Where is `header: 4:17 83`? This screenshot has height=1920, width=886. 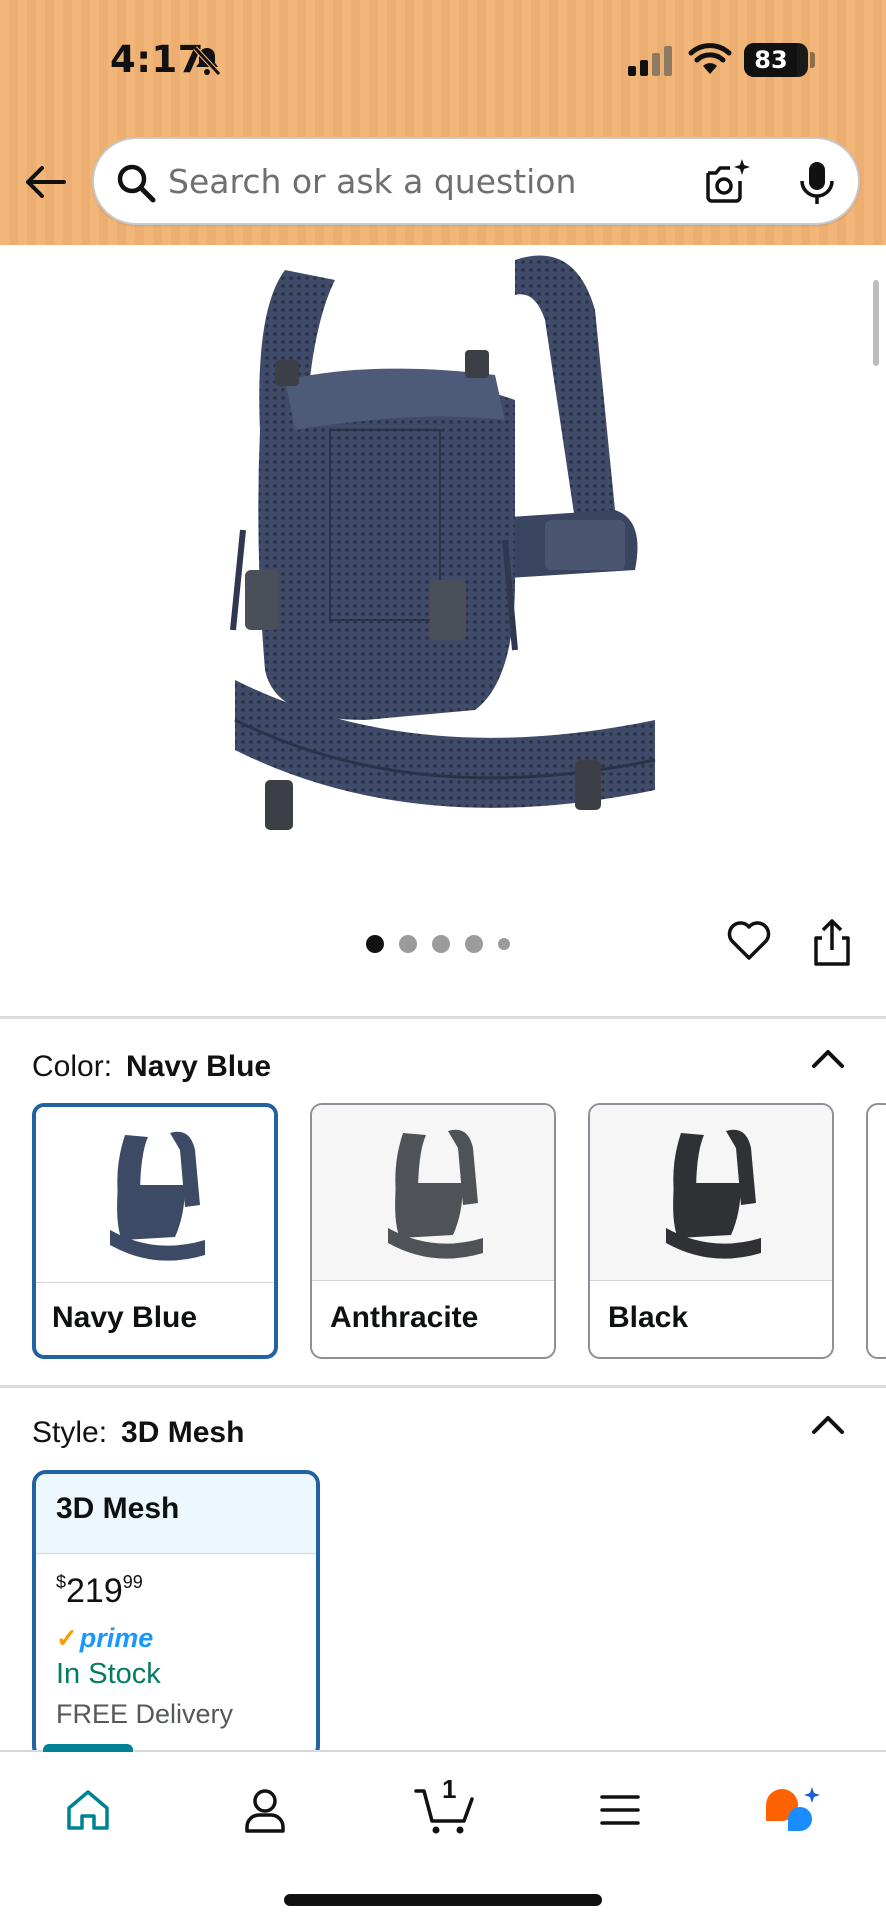
header: 4:17 83 is located at coordinates (443, 122).